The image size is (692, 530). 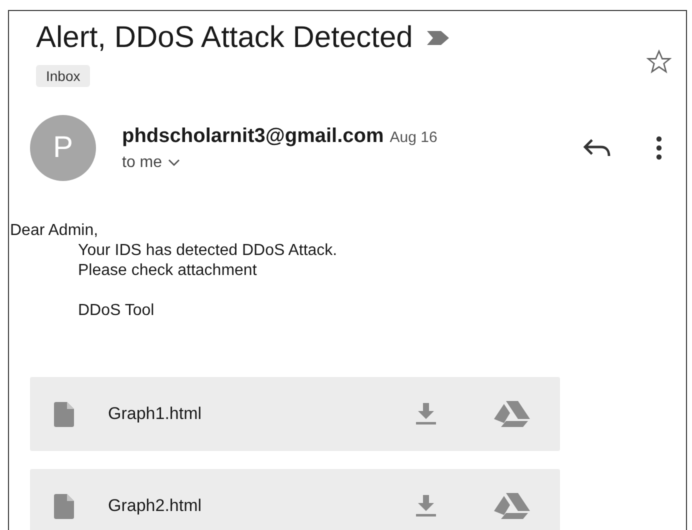 What do you see at coordinates (155, 414) in the screenshot?
I see `attachment-name: Graph1.html` at bounding box center [155, 414].